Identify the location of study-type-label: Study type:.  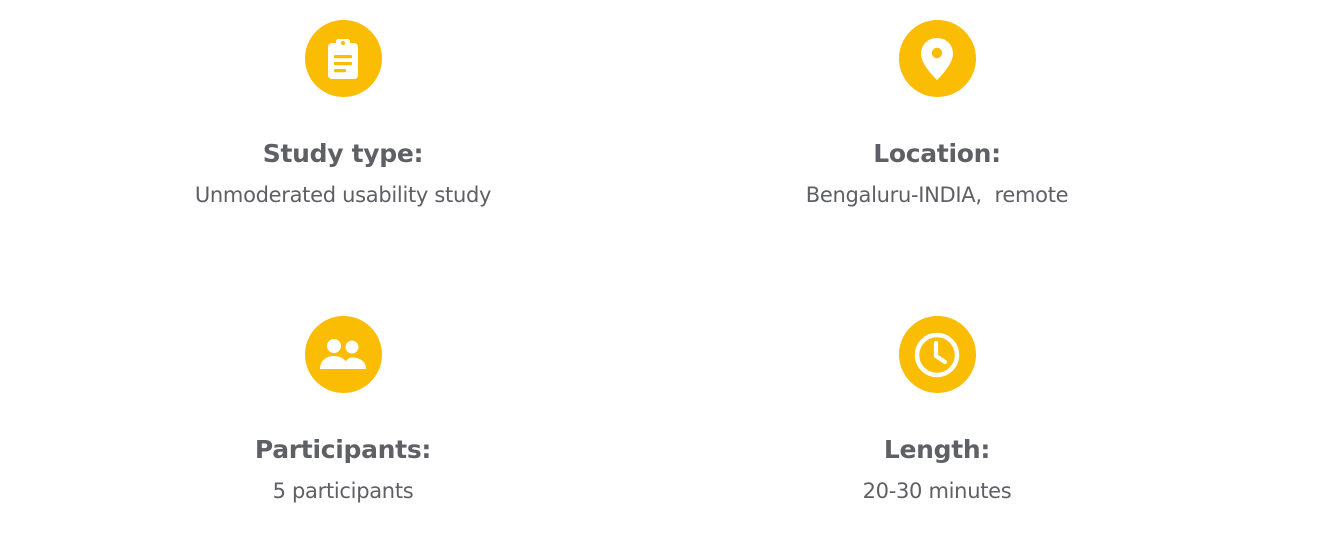
(343, 153).